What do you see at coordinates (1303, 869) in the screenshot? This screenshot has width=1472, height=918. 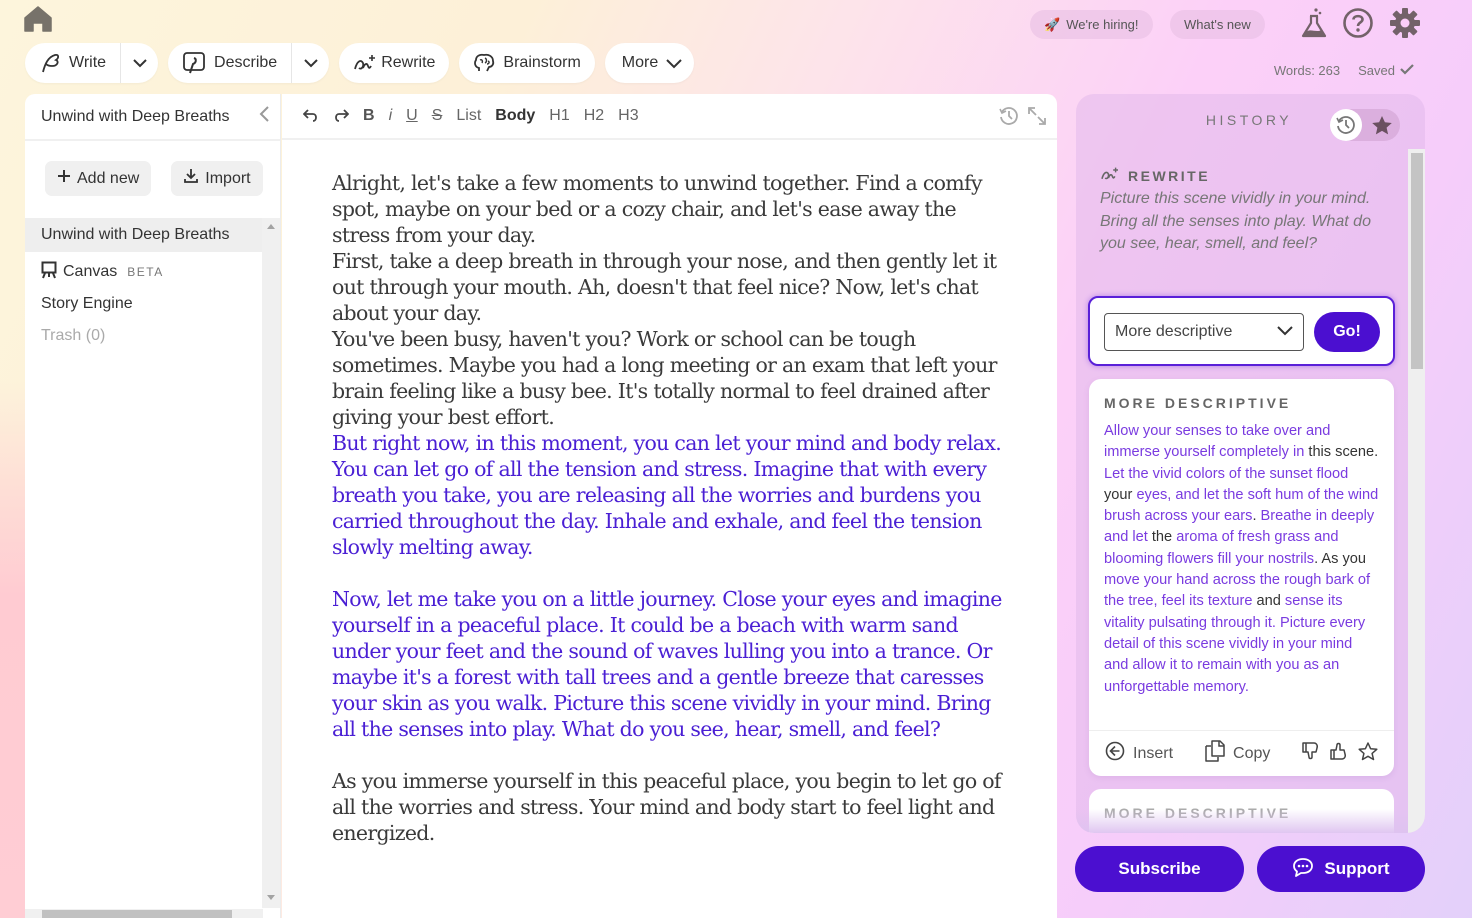 I see `chat-icon` at bounding box center [1303, 869].